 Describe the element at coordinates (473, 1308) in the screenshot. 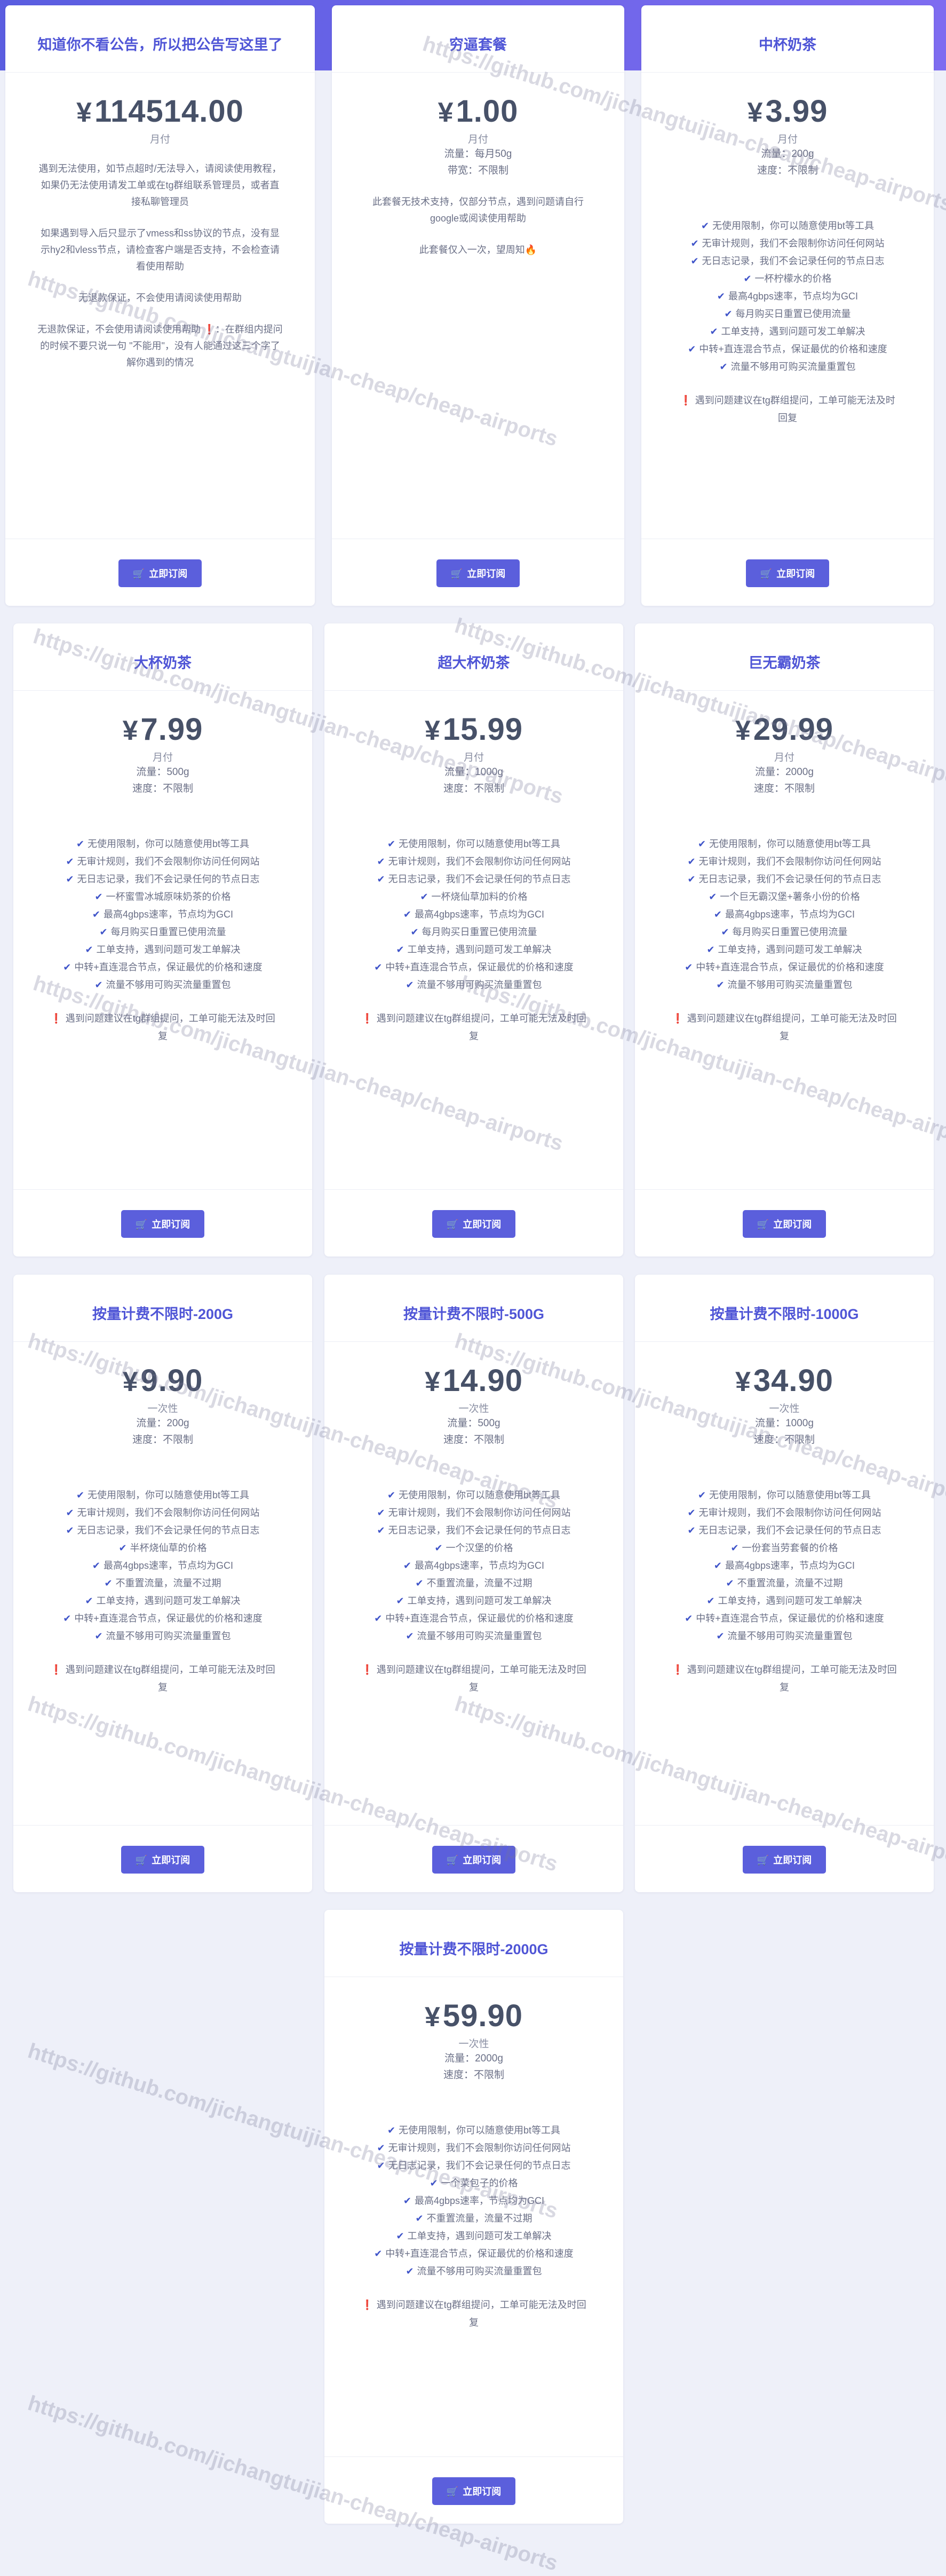

I see `card-header: 按量计费不限时-500G` at that location.